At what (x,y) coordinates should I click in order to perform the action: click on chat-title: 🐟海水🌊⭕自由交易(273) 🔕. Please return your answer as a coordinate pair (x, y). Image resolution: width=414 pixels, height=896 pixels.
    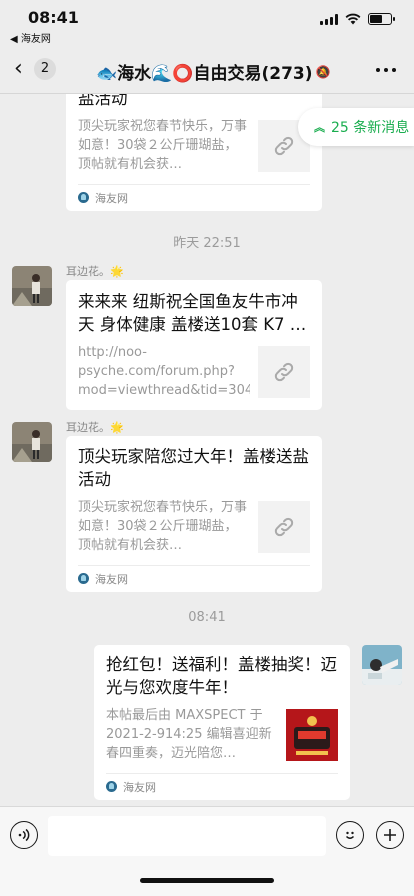
    Looking at the image, I should click on (213, 71).